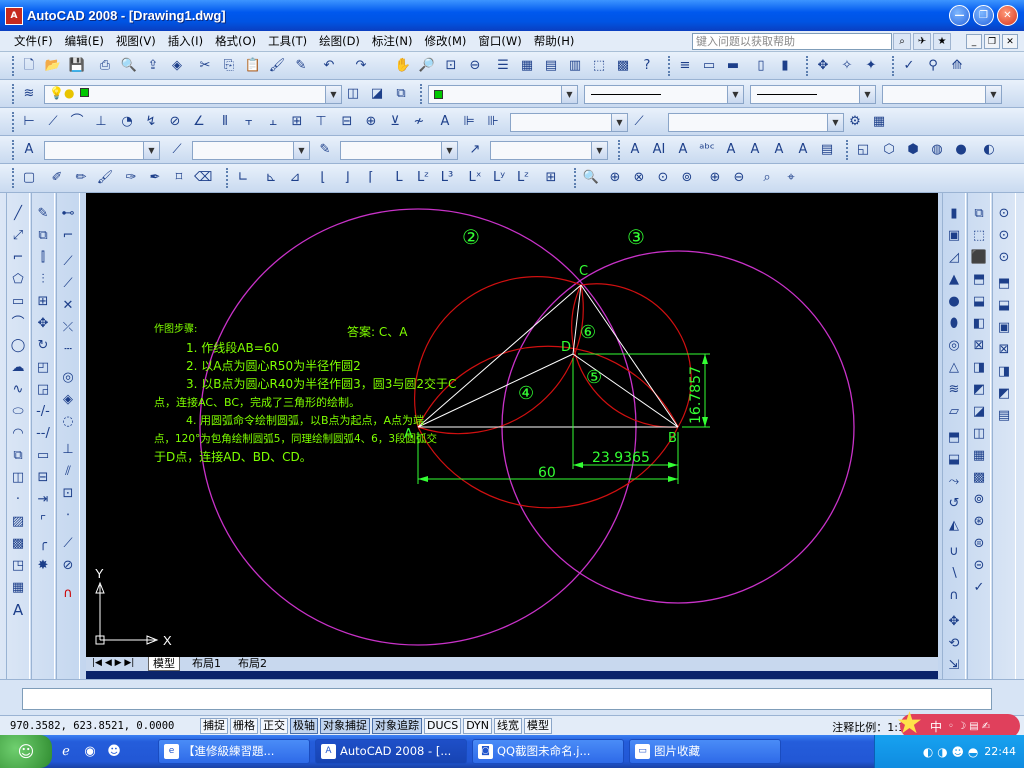 The height and width of the screenshot is (768, 1024). What do you see at coordinates (639, 178) in the screenshot?
I see `zoom-dynamic-icon: ⊗` at bounding box center [639, 178].